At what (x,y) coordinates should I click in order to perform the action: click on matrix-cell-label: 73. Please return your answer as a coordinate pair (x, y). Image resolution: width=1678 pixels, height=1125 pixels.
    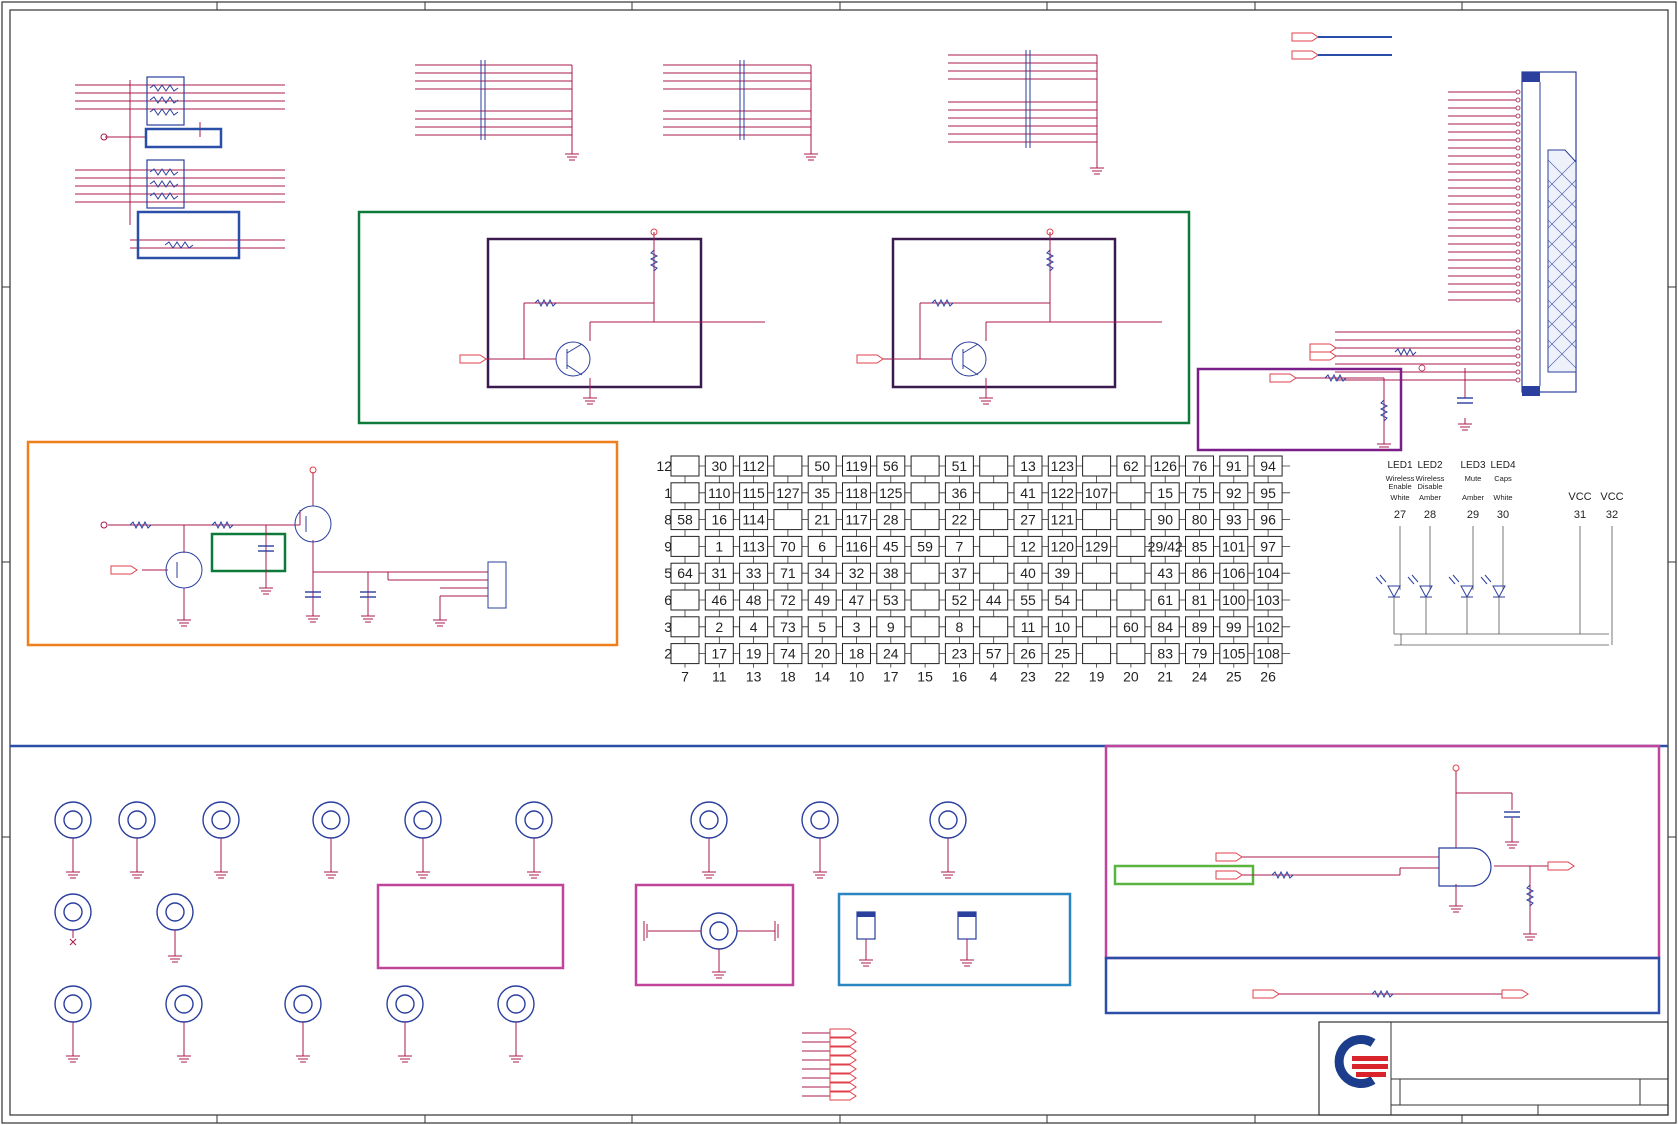
    Looking at the image, I should click on (788, 627).